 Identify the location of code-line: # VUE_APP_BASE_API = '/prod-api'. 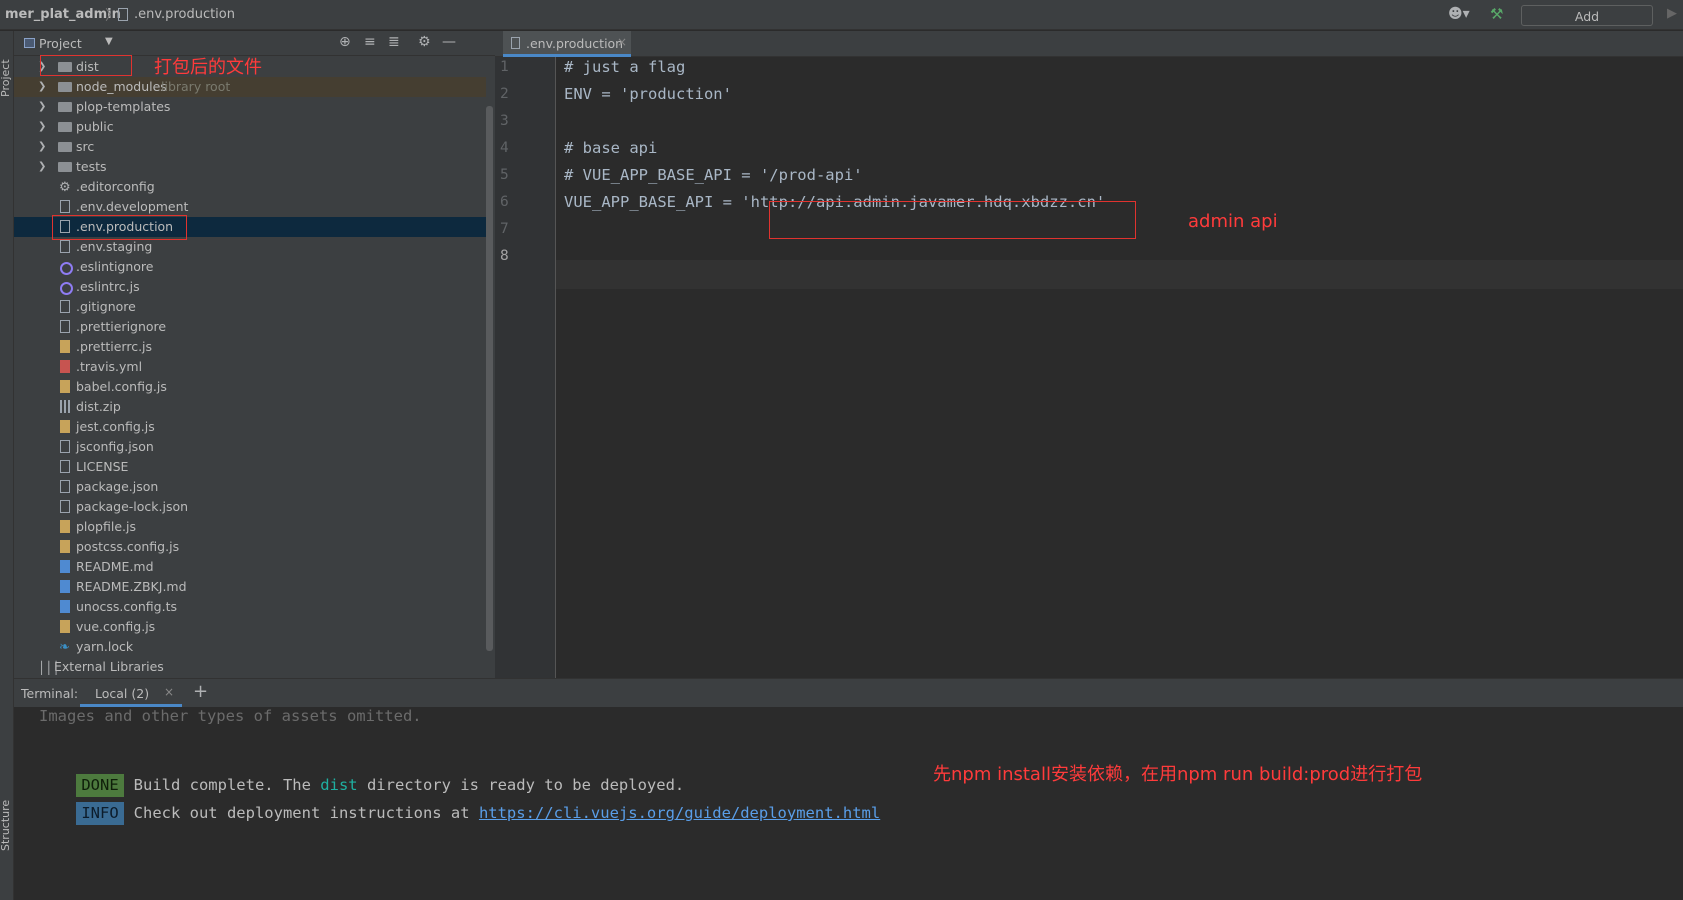
(713, 175).